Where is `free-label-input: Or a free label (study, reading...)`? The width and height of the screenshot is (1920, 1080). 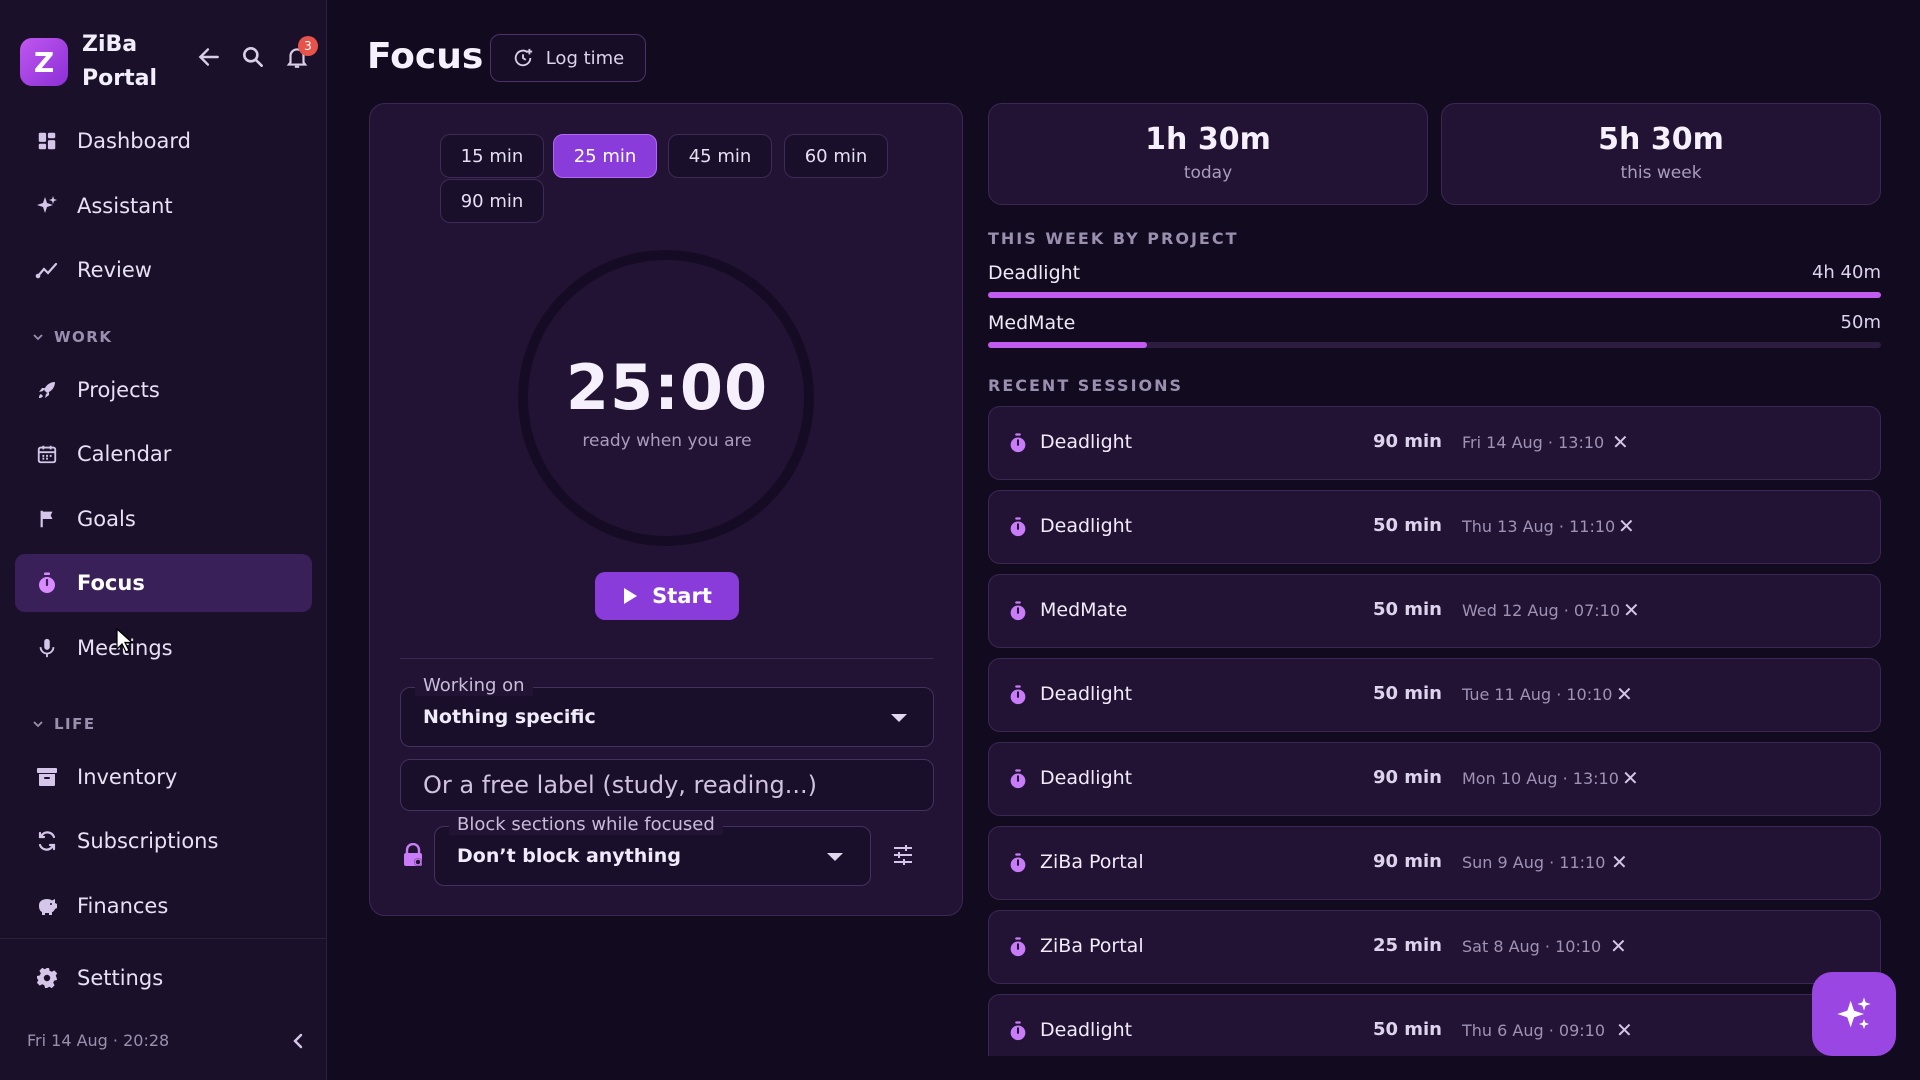 free-label-input: Or a free label (study, reading...) is located at coordinates (667, 785).